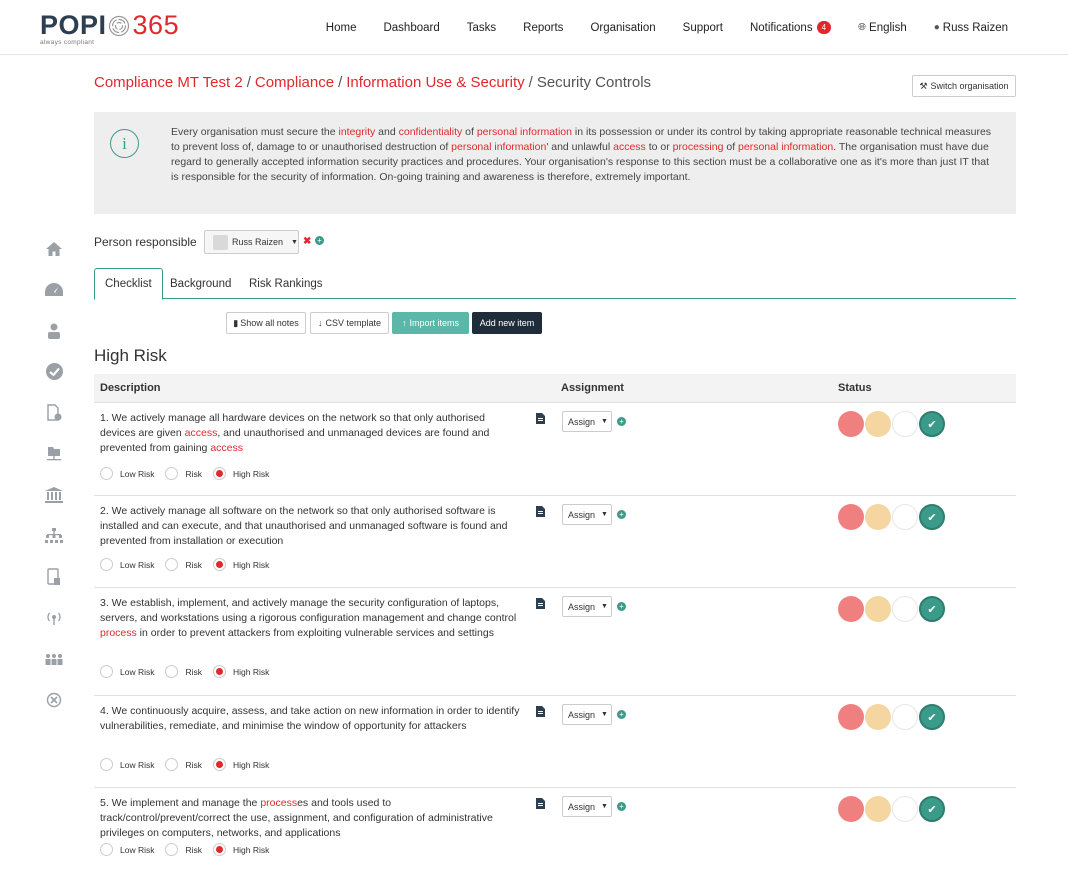  Describe the element at coordinates (964, 86) in the screenshot. I see `switch-organisation-button: ⚒︎ Switch organisation` at that location.